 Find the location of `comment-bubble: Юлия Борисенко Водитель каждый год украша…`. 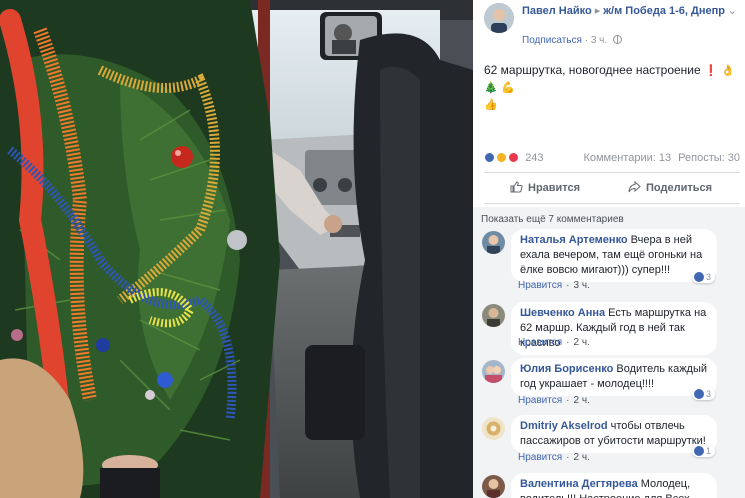

comment-bubble: Юлия Борисенко Водитель каждый год украша… is located at coordinates (614, 377).